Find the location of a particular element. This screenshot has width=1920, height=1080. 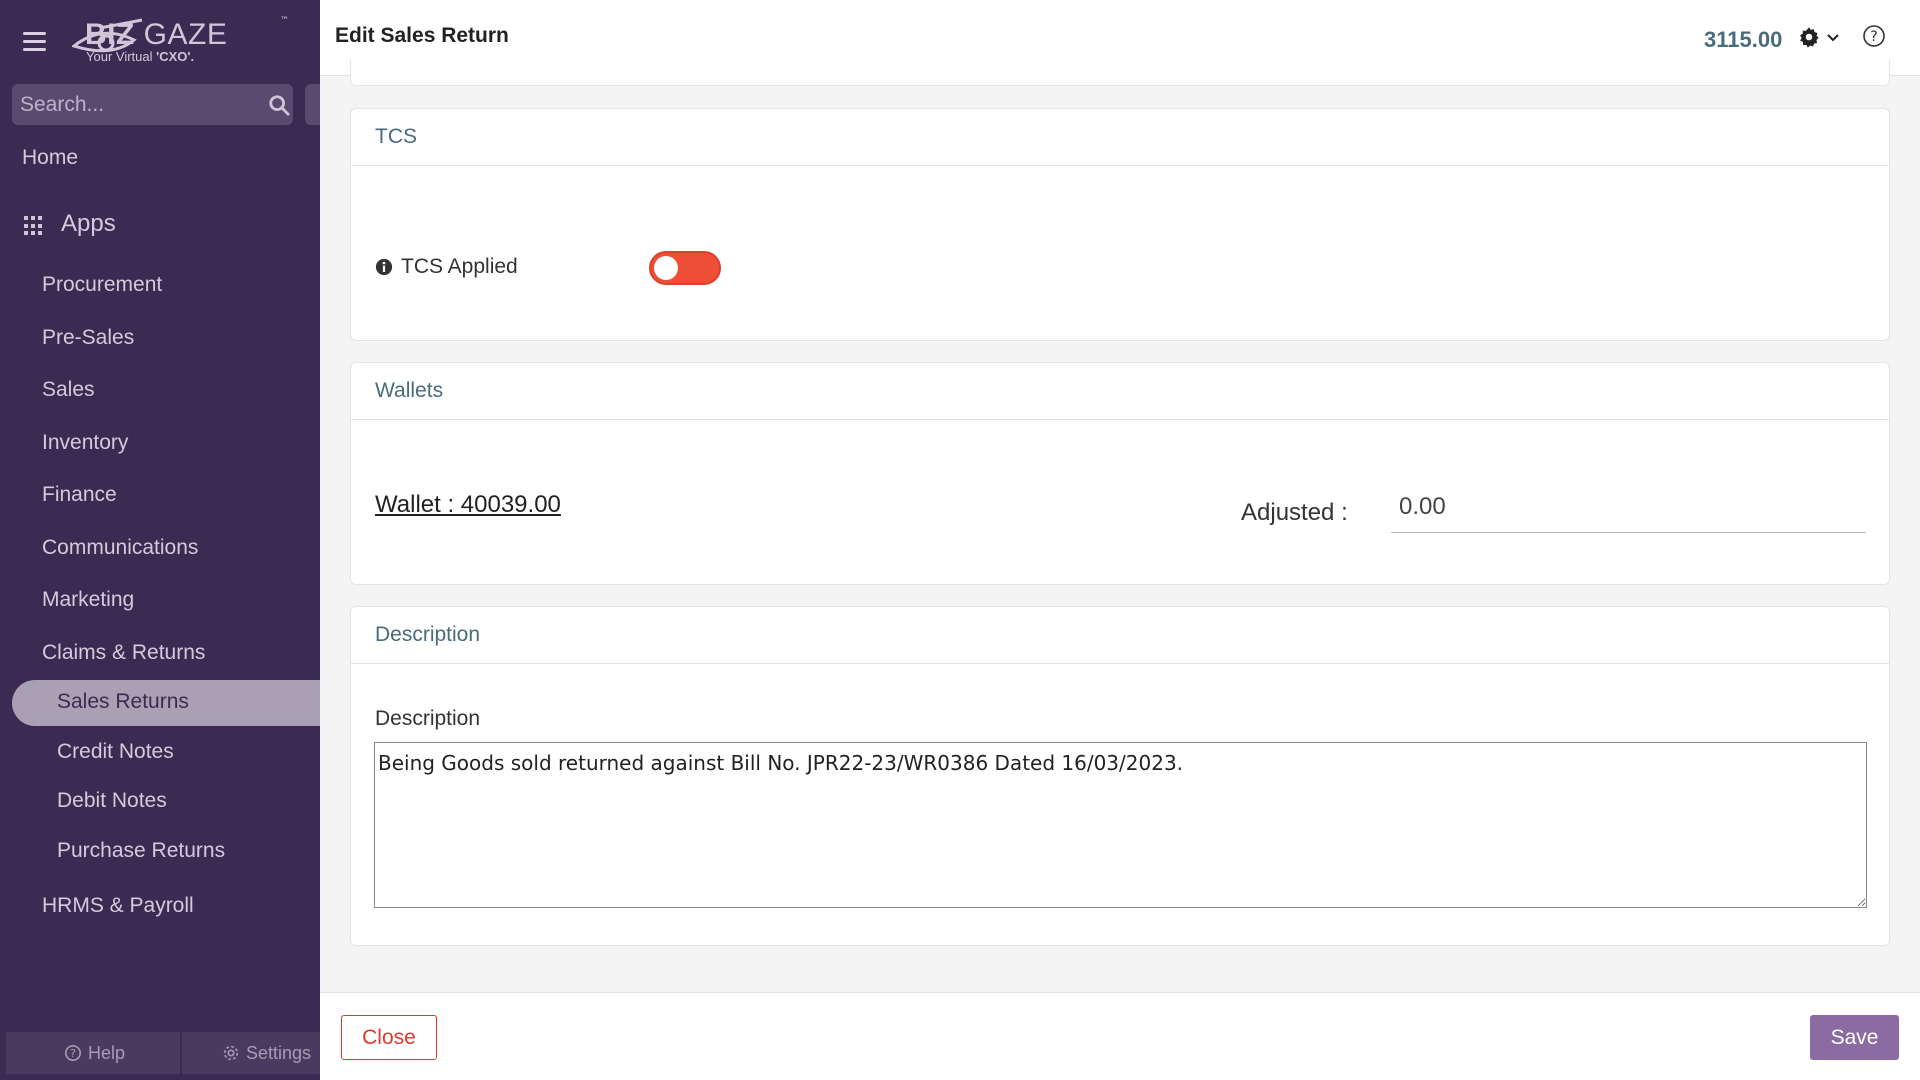

help-circle-icon: ? is located at coordinates (1874, 36).